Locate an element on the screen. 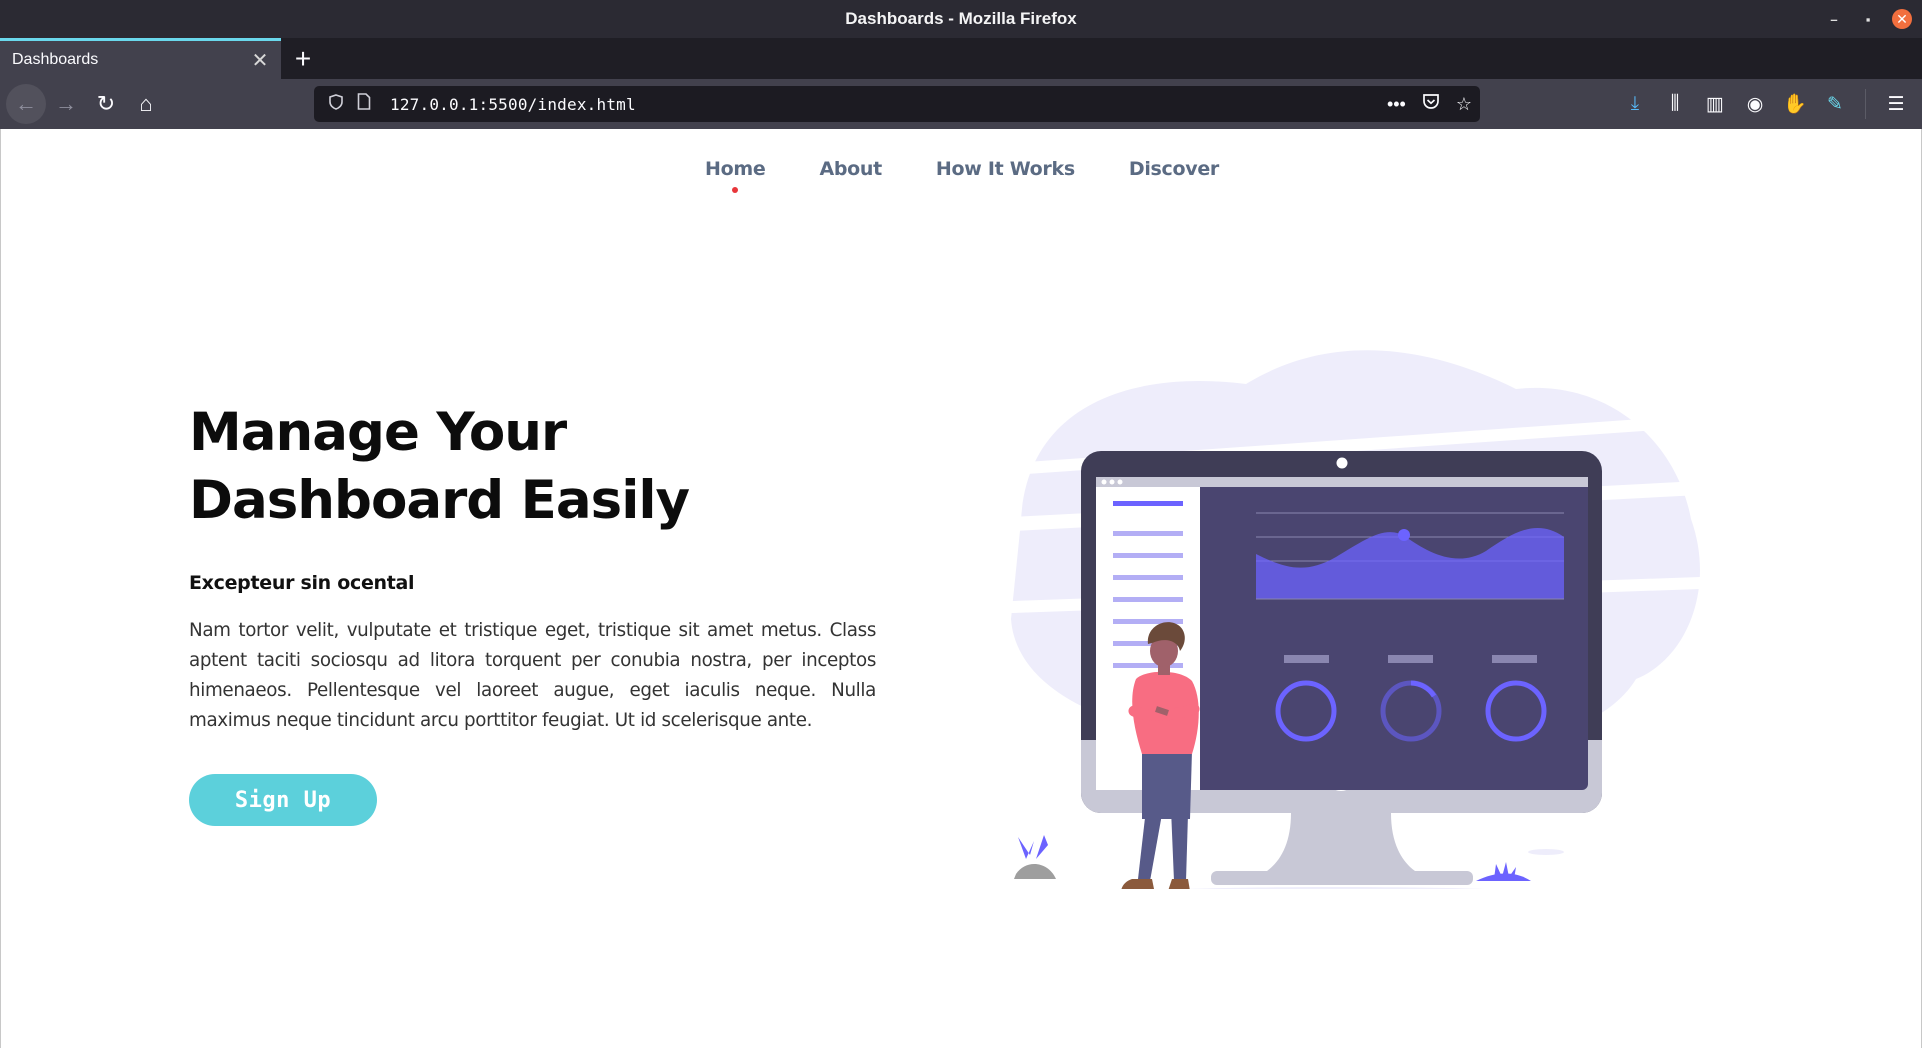  site-navigation: Home About How It Works Discover is located at coordinates (961, 169).